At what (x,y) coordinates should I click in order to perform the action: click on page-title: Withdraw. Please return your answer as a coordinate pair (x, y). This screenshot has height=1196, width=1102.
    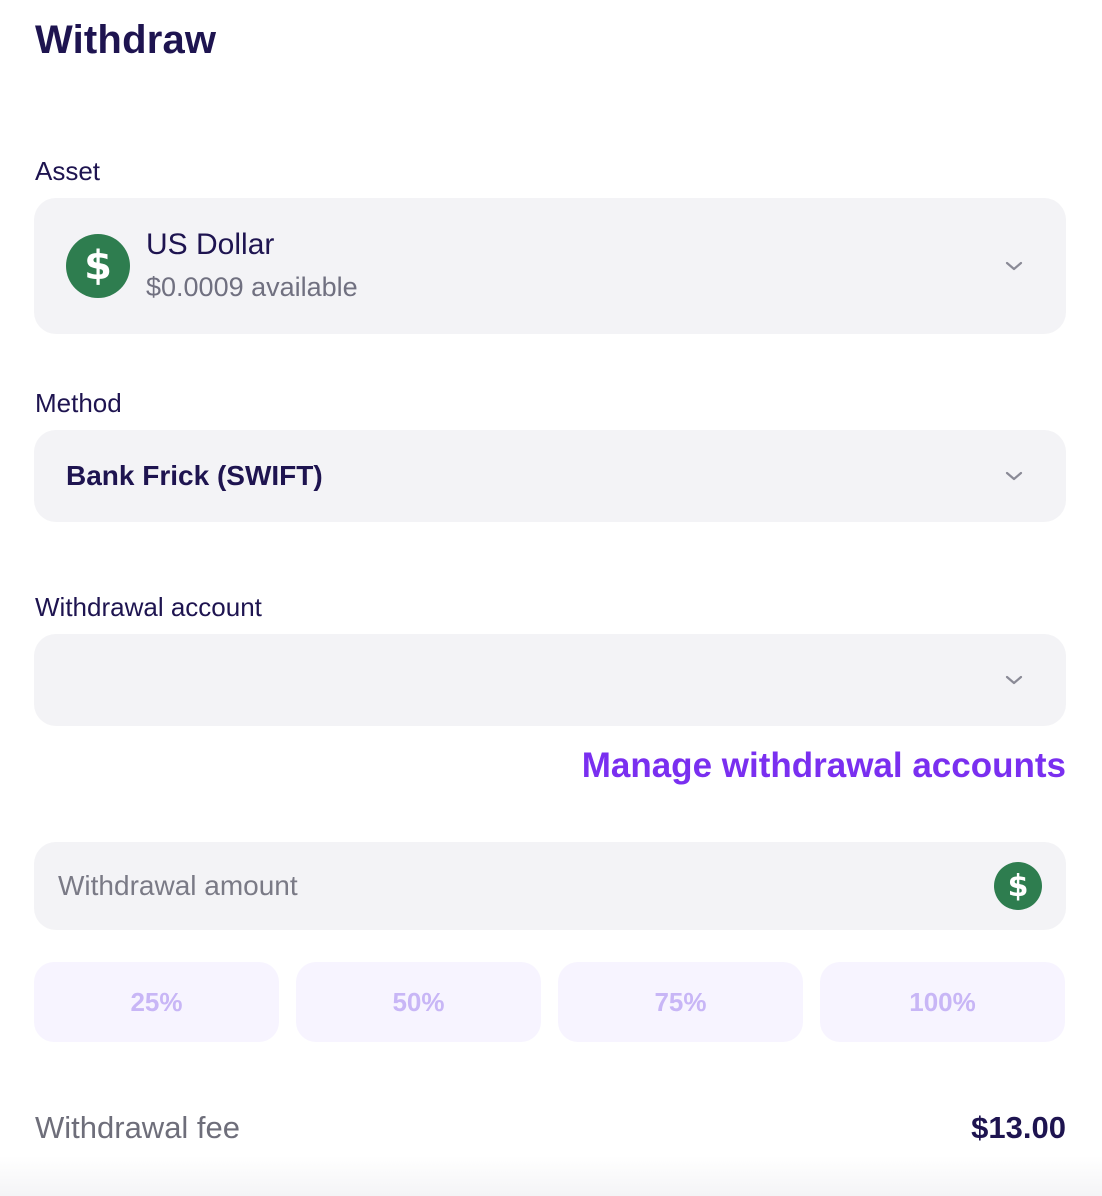
    Looking at the image, I should click on (126, 40).